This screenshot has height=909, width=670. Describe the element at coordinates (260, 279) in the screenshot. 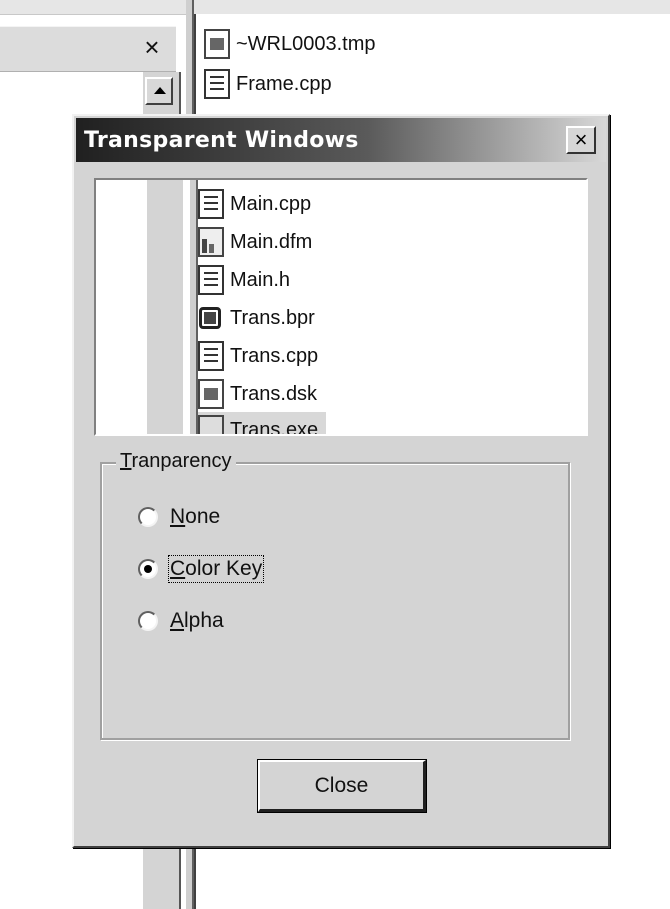

I see `file-name: Main.h` at that location.